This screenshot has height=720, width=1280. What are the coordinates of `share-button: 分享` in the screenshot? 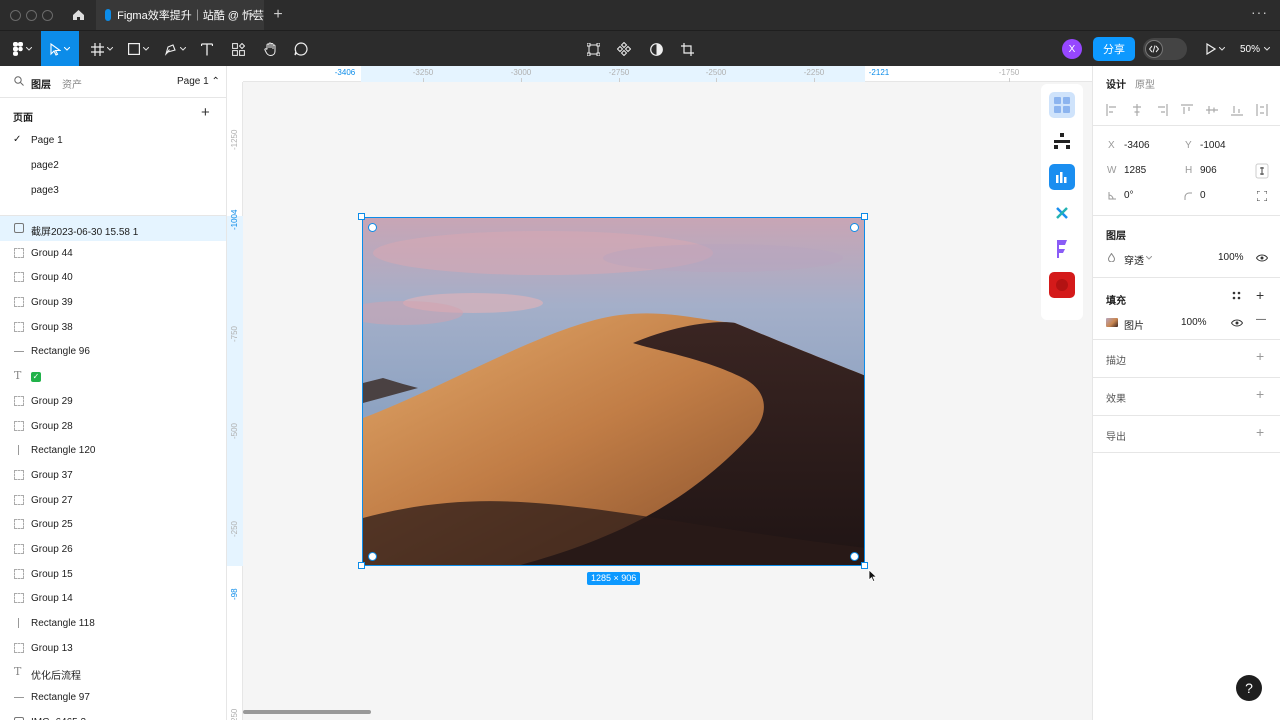 It's located at (1114, 49).